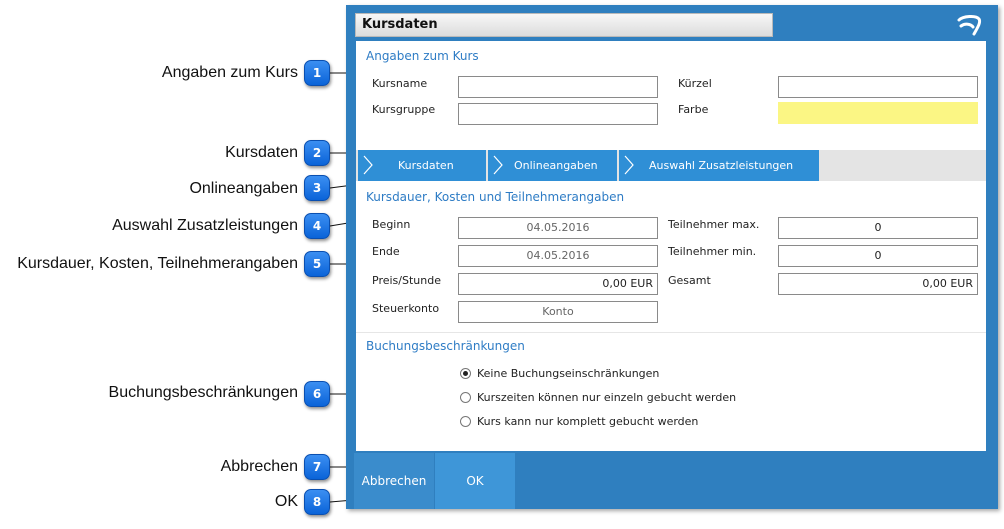  I want to click on section-title-course-info: Angaben zum Kurs, so click(422, 56).